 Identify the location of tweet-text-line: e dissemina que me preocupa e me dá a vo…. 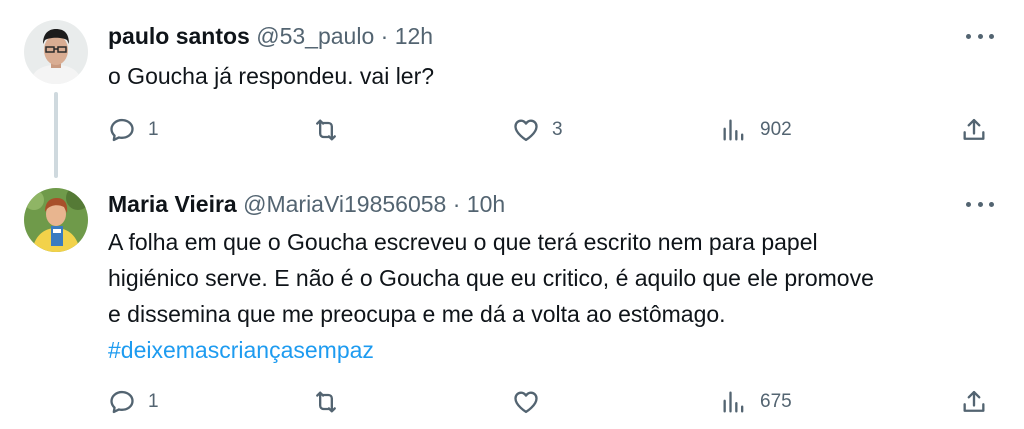
(417, 314).